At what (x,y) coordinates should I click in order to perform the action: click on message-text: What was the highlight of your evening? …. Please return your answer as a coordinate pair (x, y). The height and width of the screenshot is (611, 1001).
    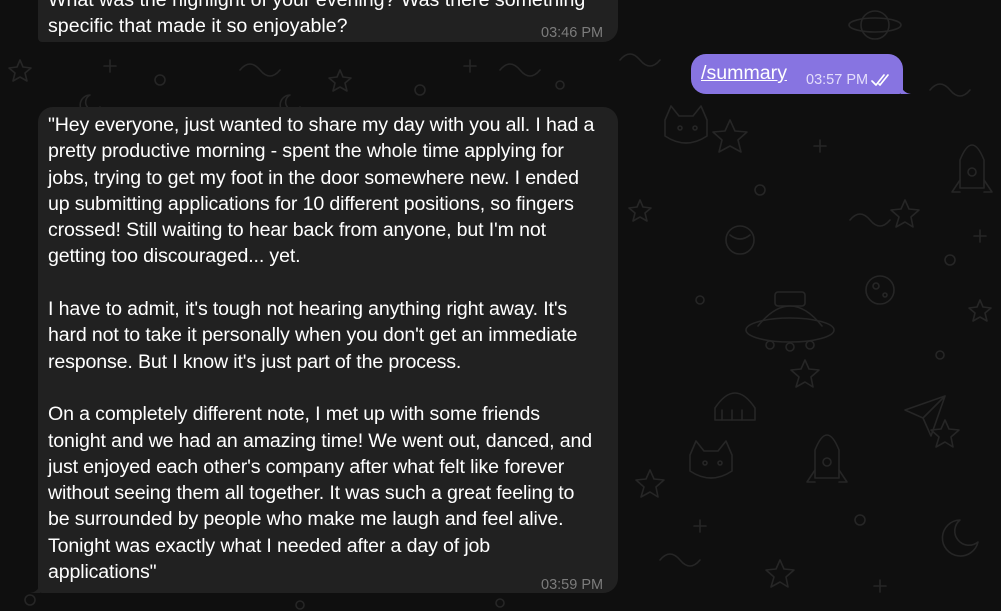
    Looking at the image, I should click on (317, 19).